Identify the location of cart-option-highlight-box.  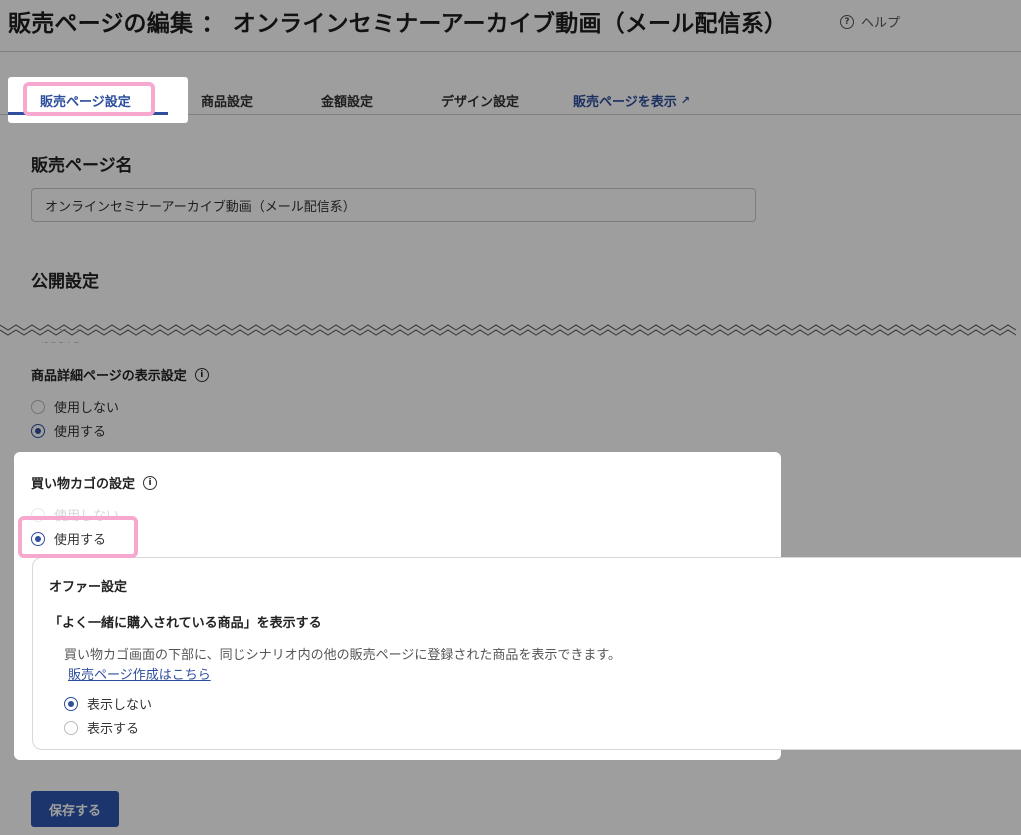
(78, 537).